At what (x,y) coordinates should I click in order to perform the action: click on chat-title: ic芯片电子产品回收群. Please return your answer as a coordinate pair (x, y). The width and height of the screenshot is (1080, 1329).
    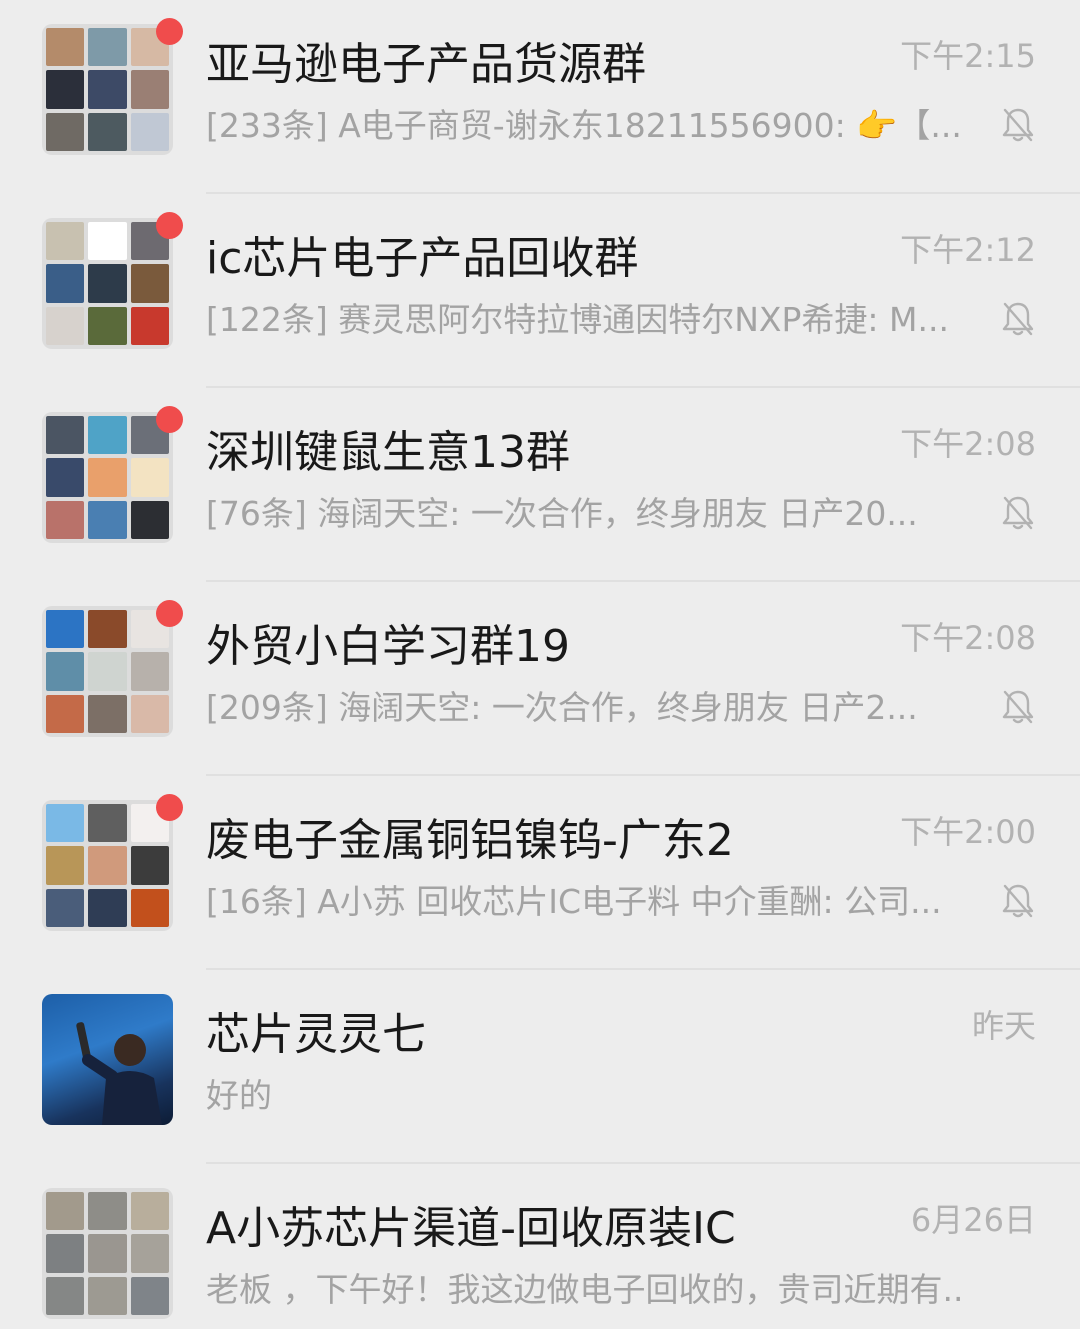
    Looking at the image, I should click on (422, 258).